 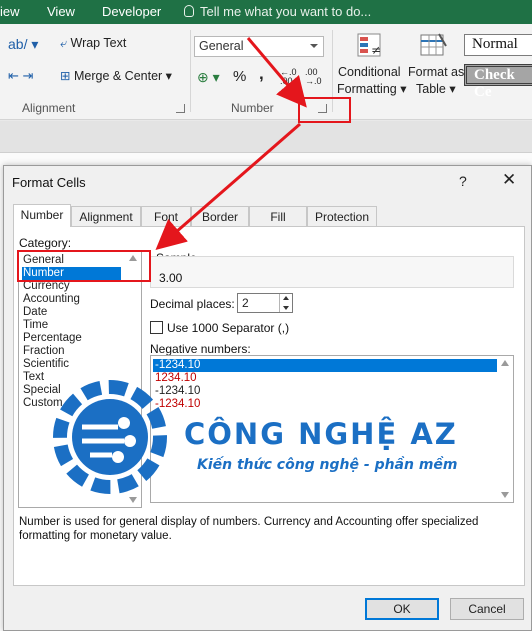 I want to click on highlight-number-launcher, so click(x=324, y=110).